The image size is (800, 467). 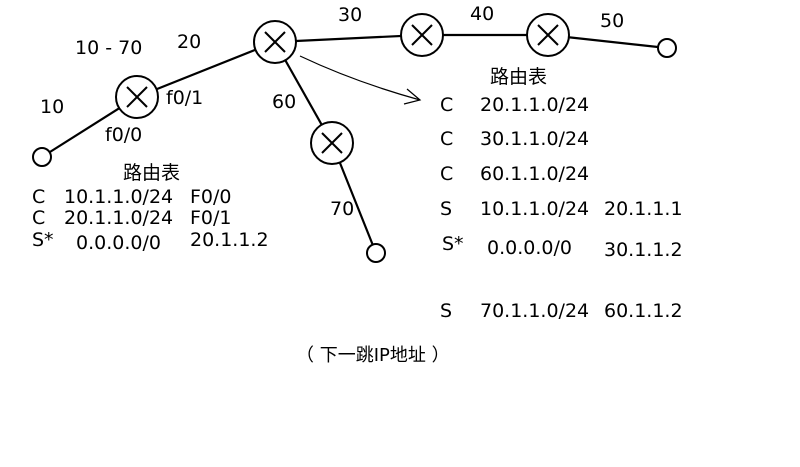 What do you see at coordinates (643, 311) in the screenshot?
I see `route-next-hop: 60.1.1.2` at bounding box center [643, 311].